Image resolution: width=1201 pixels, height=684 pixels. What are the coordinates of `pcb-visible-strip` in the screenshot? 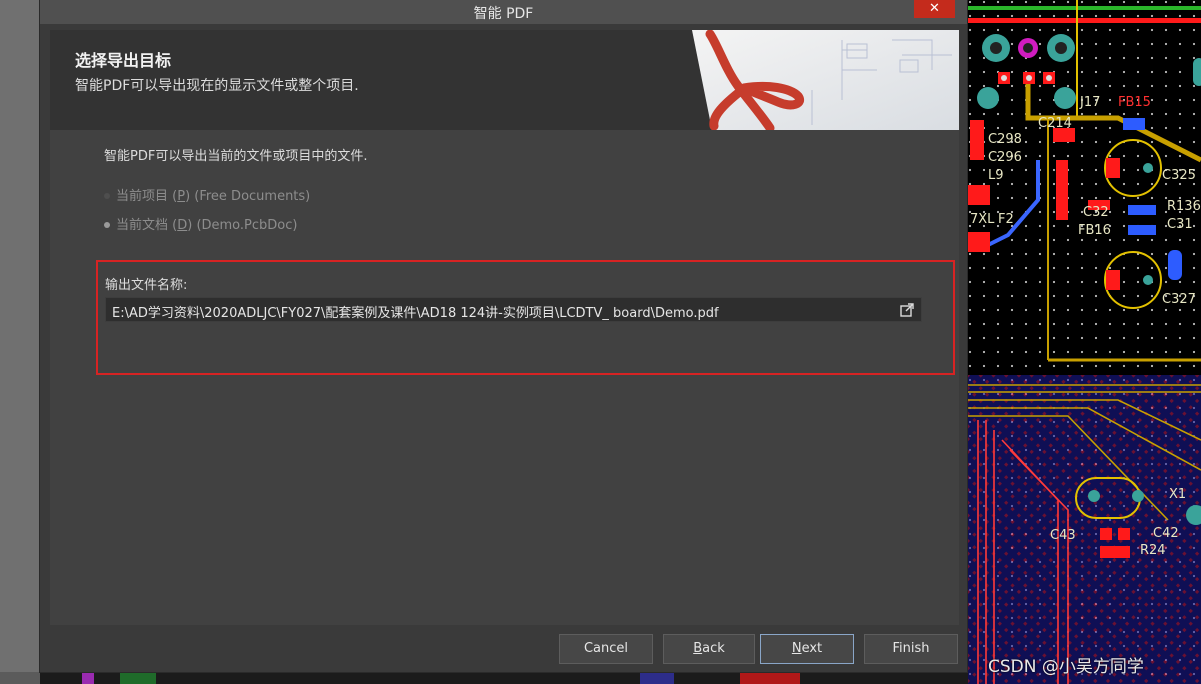 It's located at (504, 678).